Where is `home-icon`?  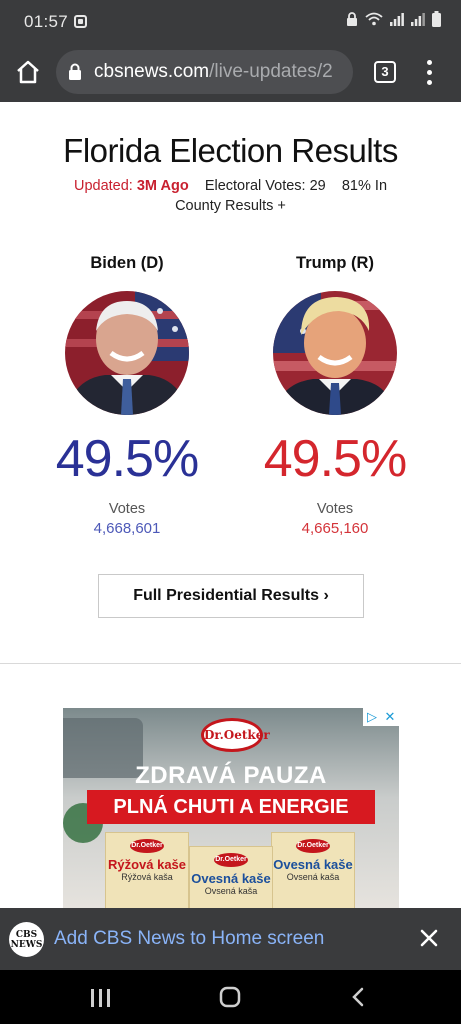
home-icon is located at coordinates (28, 72).